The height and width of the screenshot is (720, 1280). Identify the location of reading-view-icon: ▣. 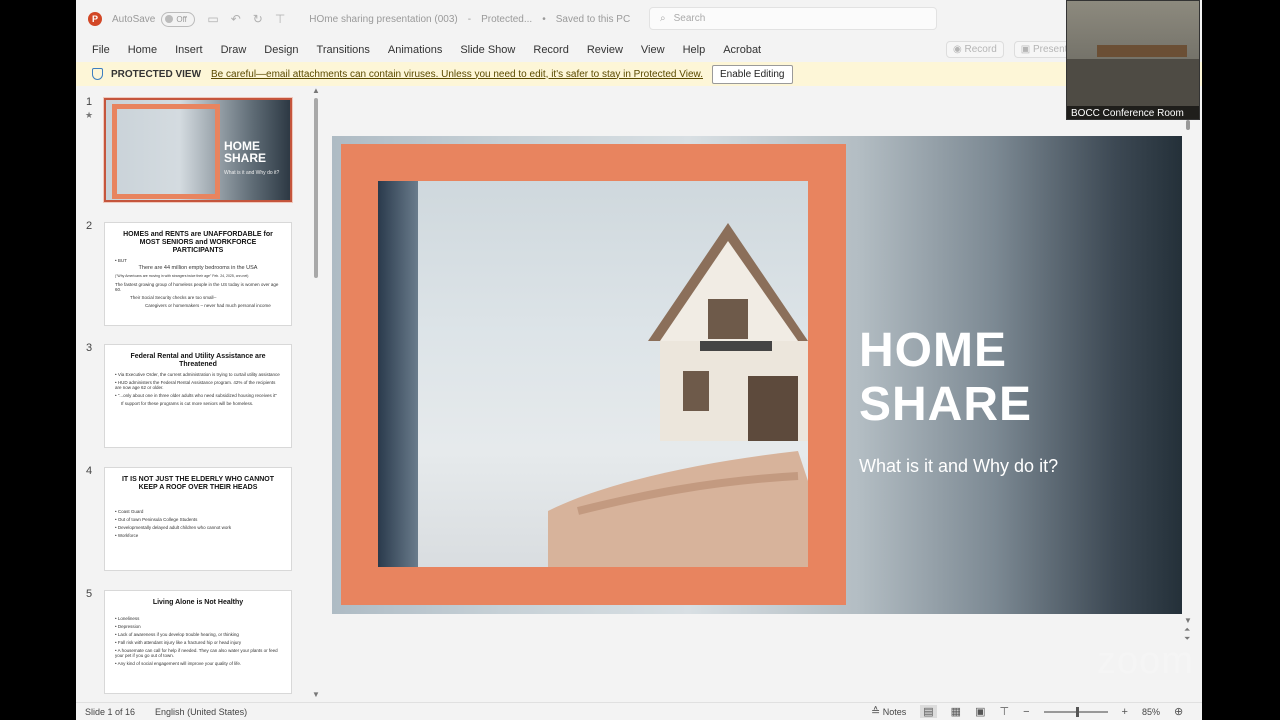
(980, 711).